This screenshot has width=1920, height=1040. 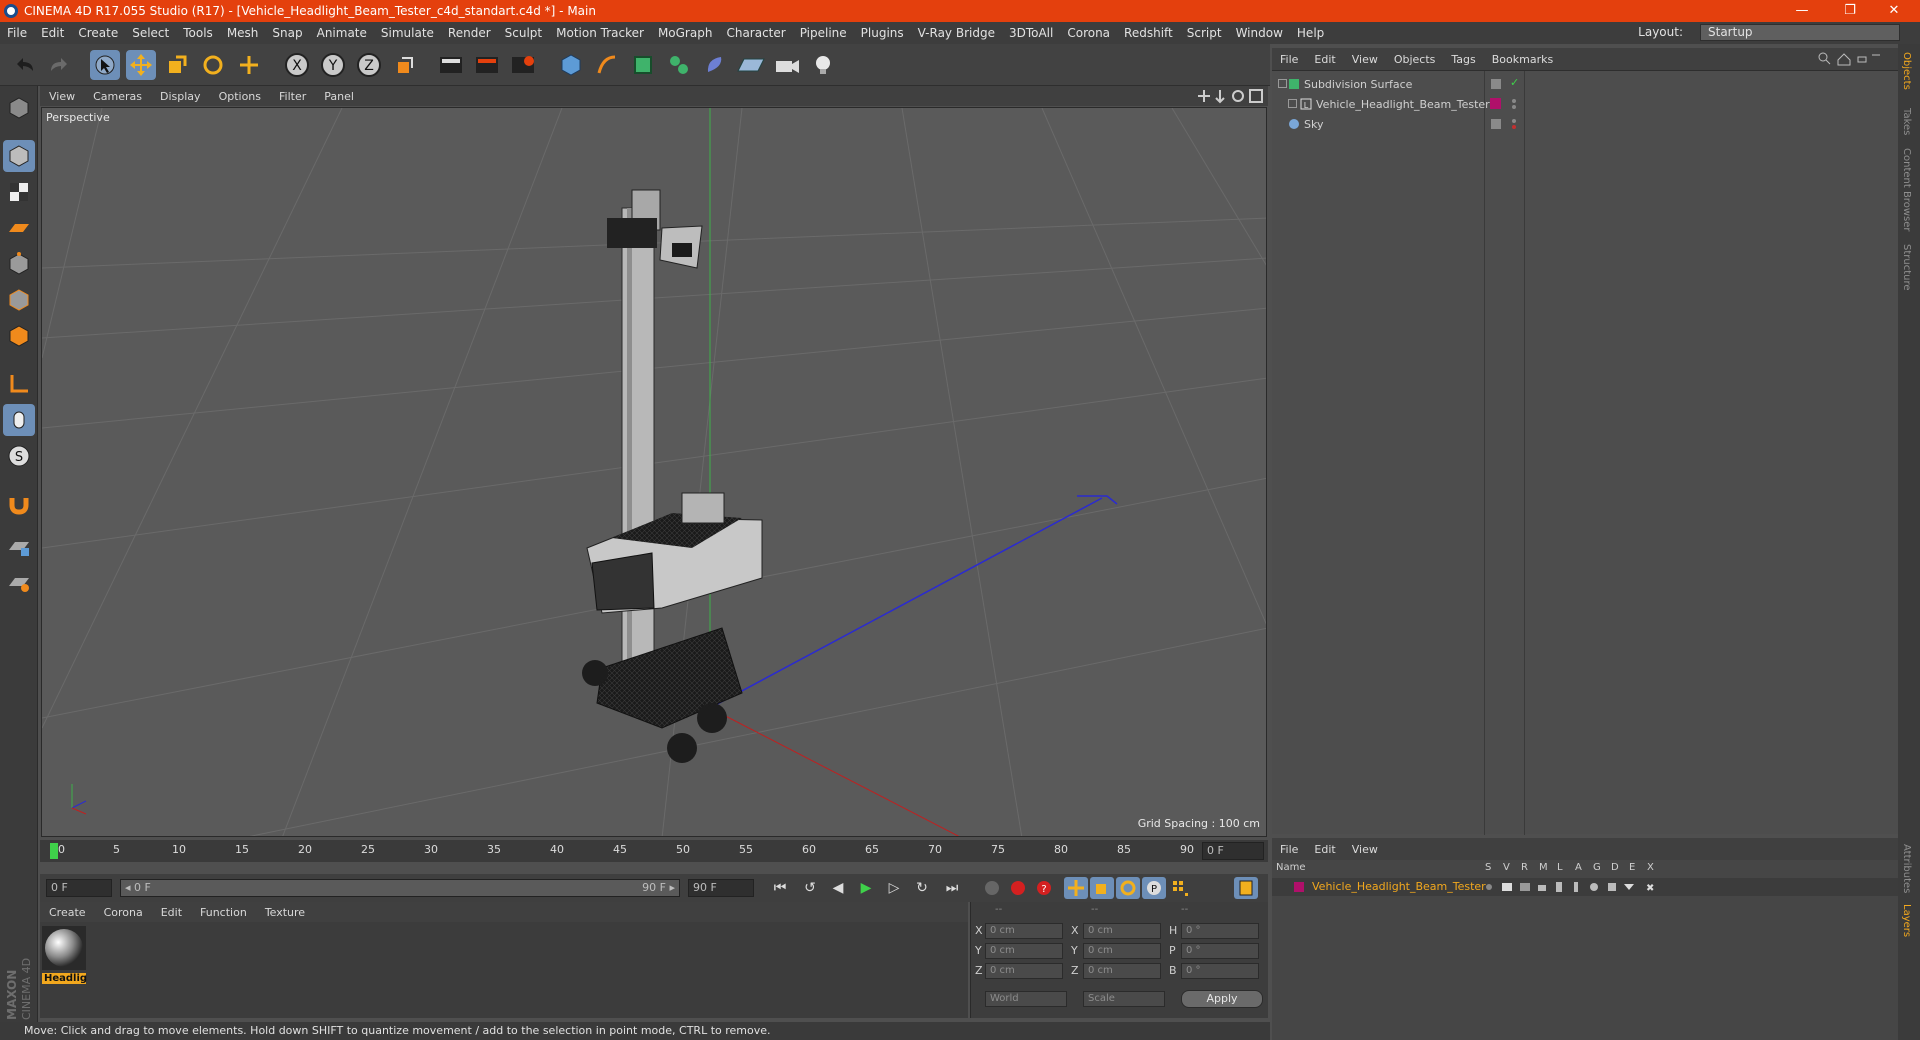 What do you see at coordinates (882, 33) in the screenshot?
I see `menu-plugins: Plugins` at bounding box center [882, 33].